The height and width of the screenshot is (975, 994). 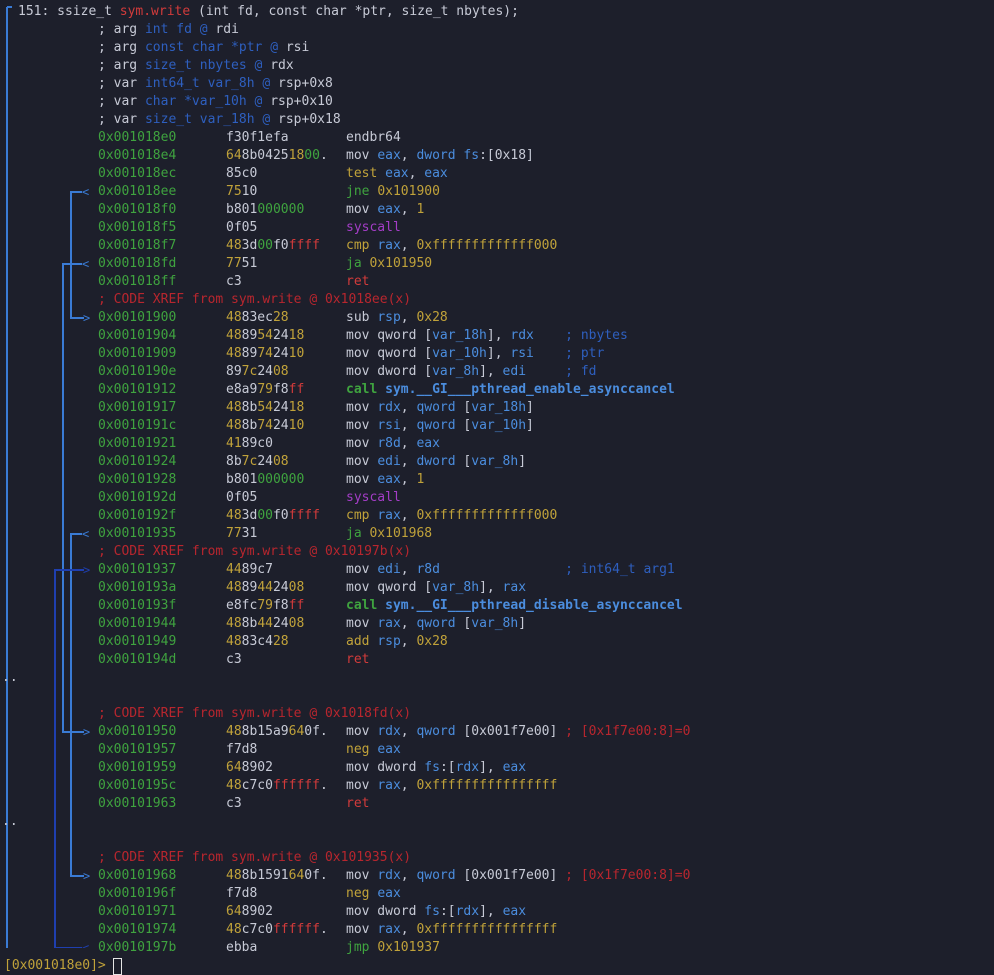 What do you see at coordinates (366, 605) in the screenshot?
I see `asm-token: call` at bounding box center [366, 605].